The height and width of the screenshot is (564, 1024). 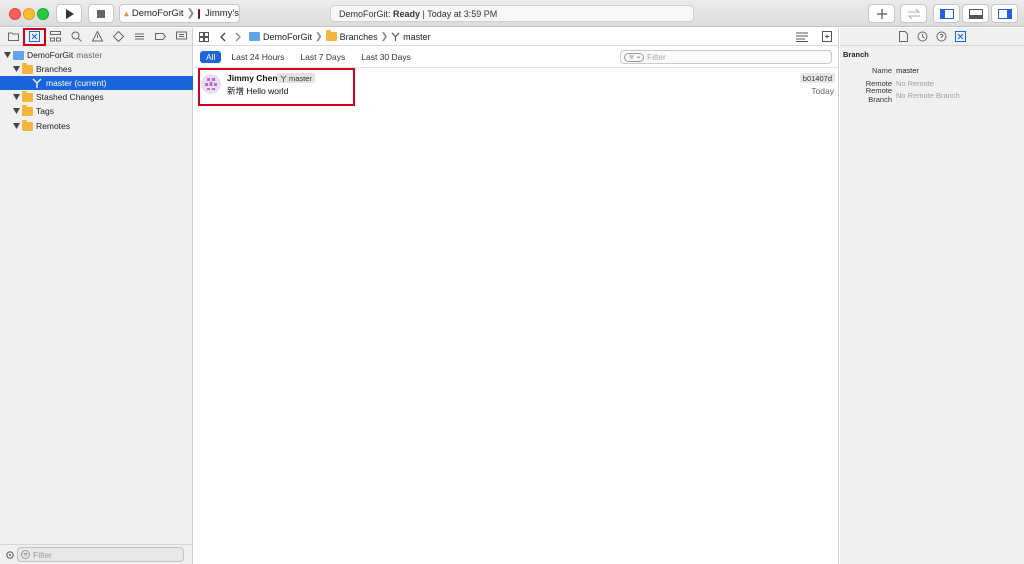 I want to click on navigator-filter-input: Filter, so click(x=100, y=554).